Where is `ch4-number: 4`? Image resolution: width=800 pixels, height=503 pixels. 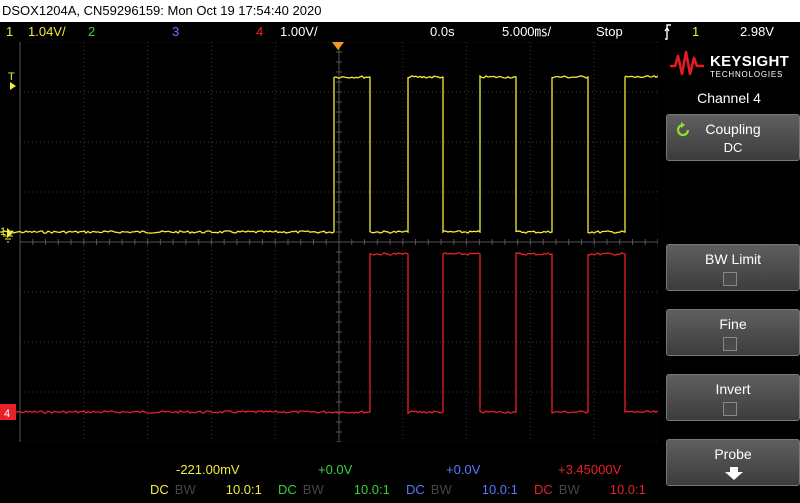
ch4-number: 4 is located at coordinates (259, 32).